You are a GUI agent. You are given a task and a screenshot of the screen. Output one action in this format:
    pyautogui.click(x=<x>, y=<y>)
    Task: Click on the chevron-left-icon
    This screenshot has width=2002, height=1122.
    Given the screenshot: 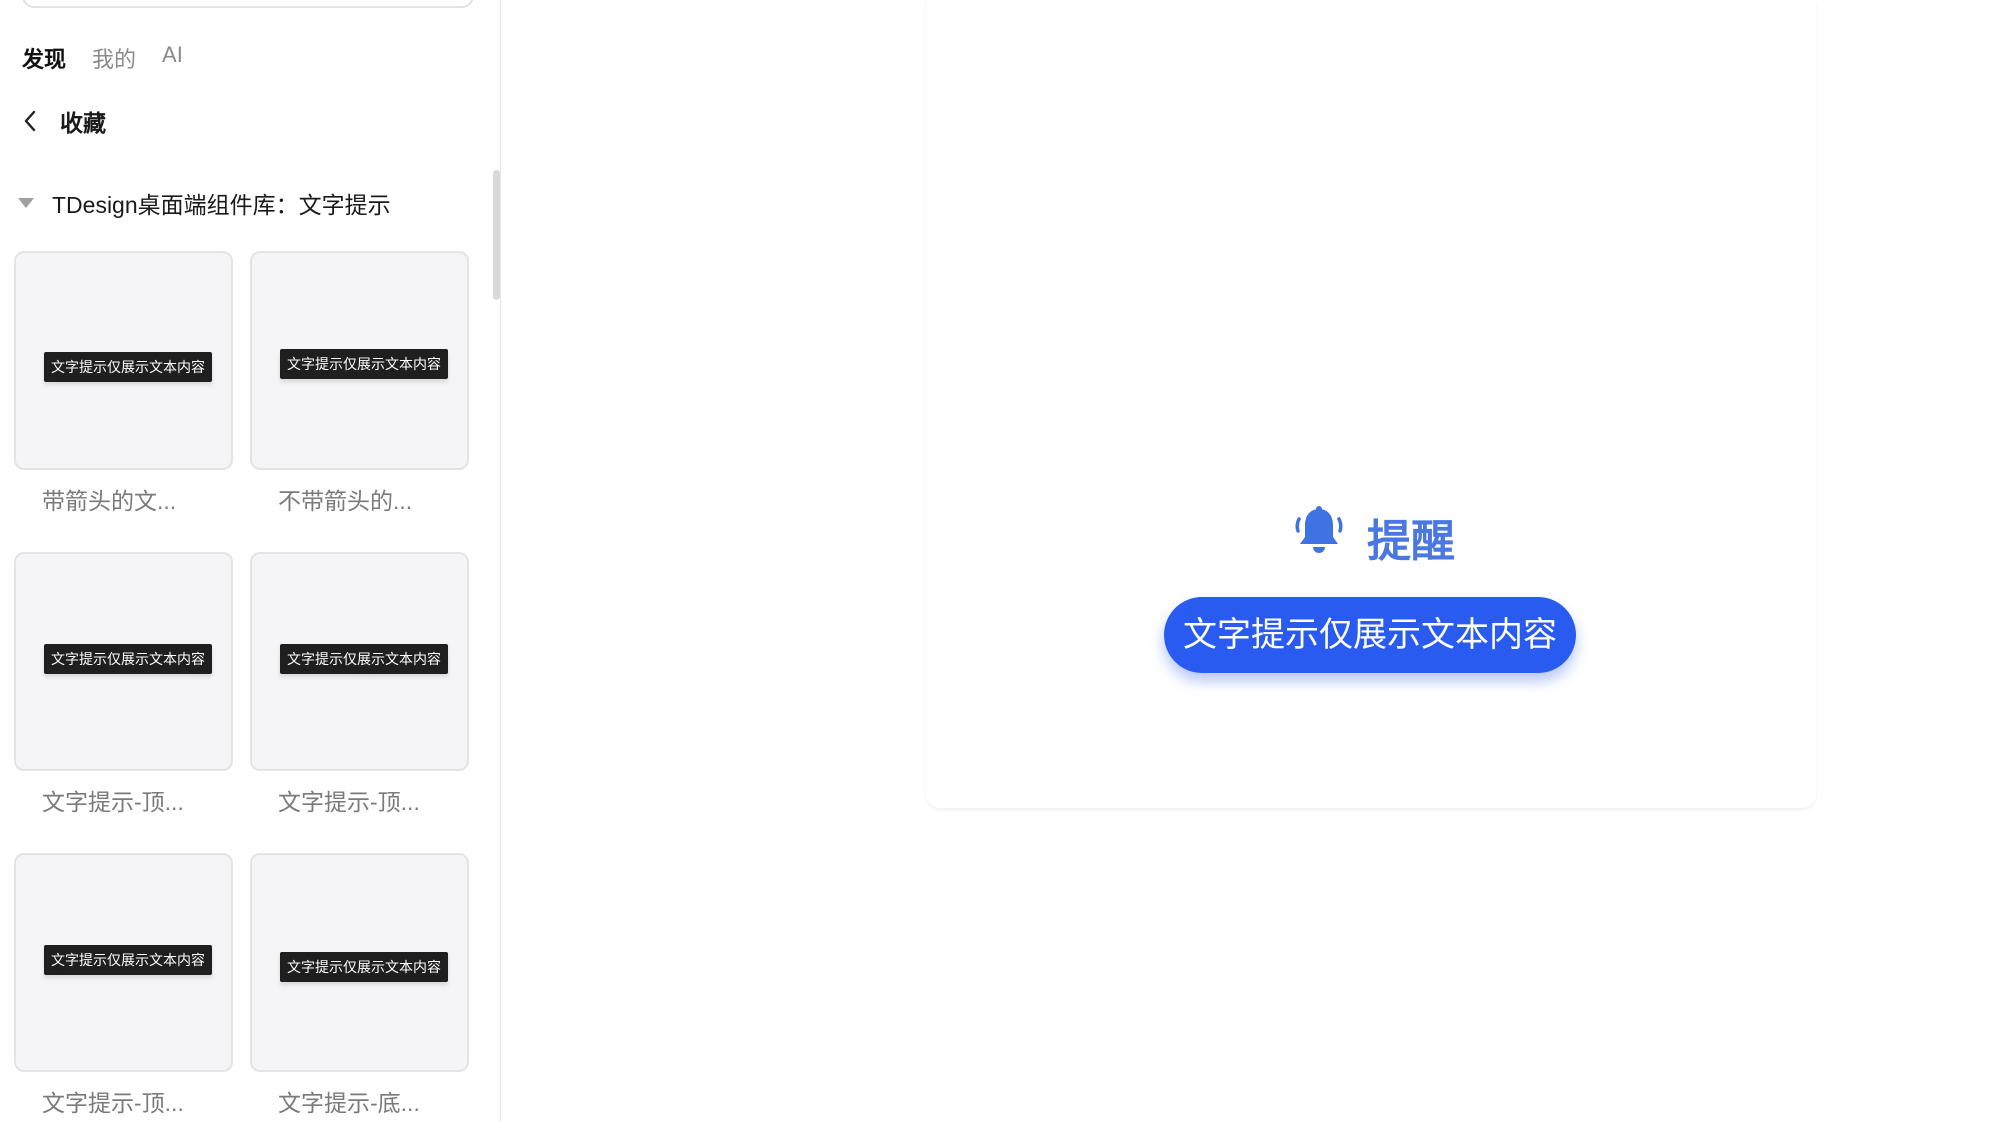 What is the action you would take?
    pyautogui.click(x=30, y=121)
    